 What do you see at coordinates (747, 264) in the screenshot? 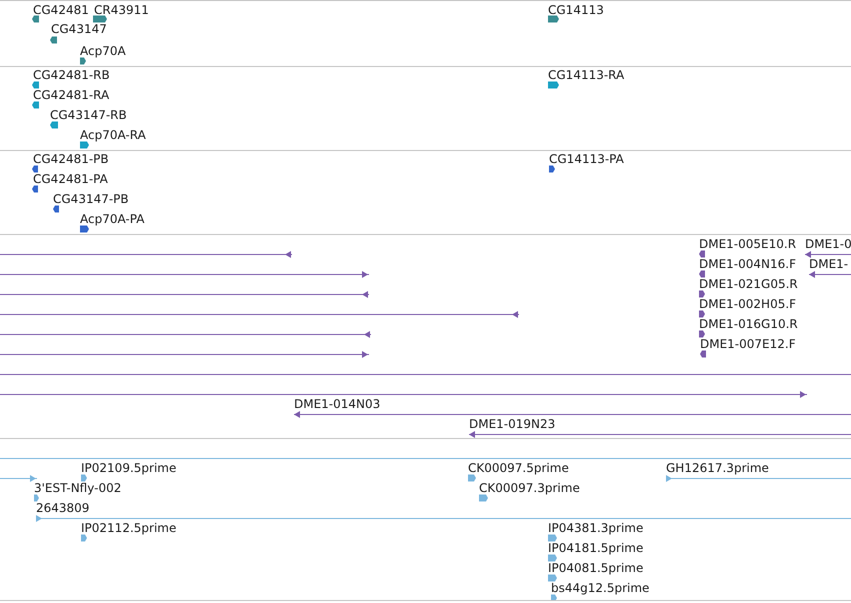
I see `feature-label: DME1-004N16.F` at bounding box center [747, 264].